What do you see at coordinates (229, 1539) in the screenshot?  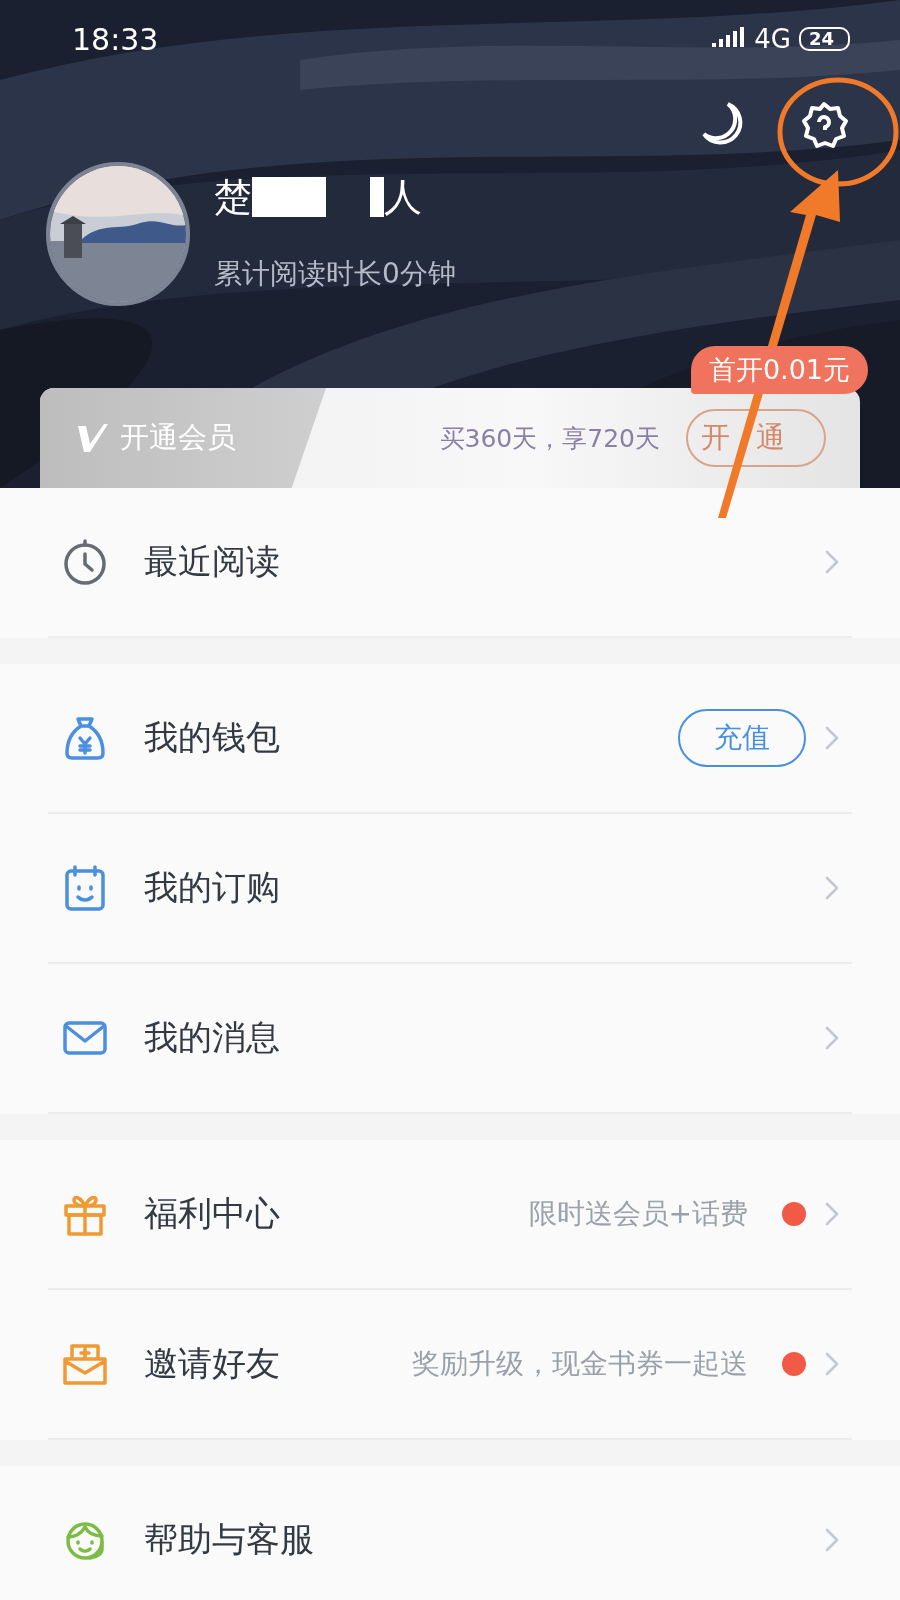 I see `menu-label: 帮助与客服` at bounding box center [229, 1539].